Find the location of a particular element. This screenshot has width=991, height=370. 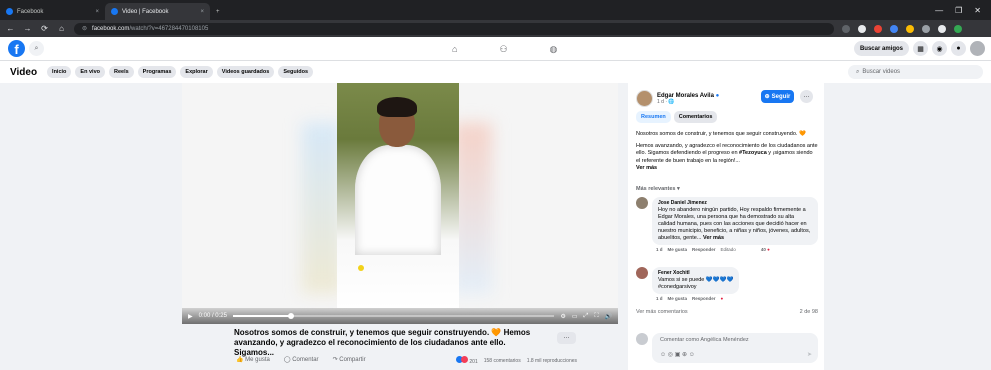

browser-tab-facebook: Facebook × is located at coordinates (52, 11).